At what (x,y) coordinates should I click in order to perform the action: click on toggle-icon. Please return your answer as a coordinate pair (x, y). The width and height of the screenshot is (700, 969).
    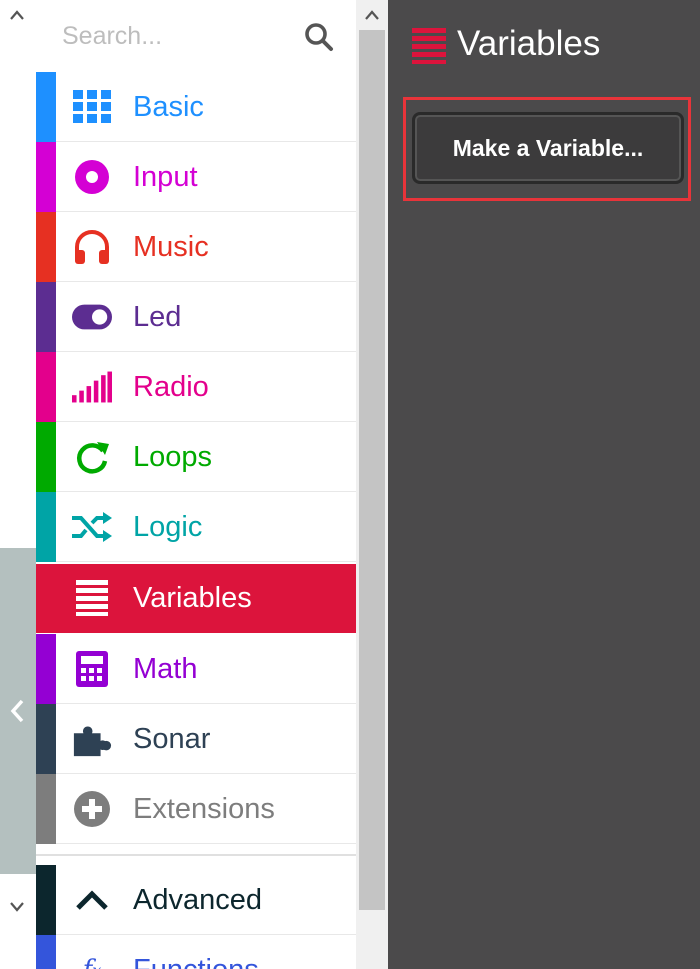
    Looking at the image, I should click on (92, 317).